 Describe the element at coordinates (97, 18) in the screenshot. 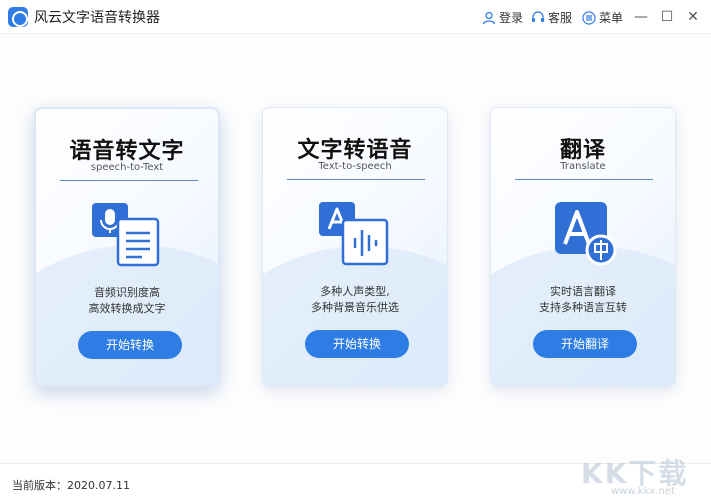

I see `app-title: 风云文字语音转换器` at that location.